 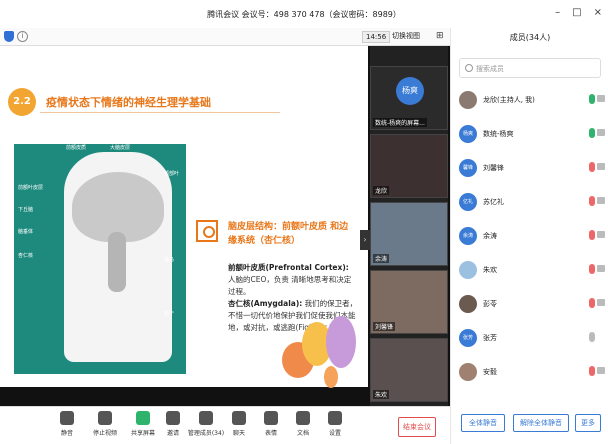 What do you see at coordinates (532, 305) in the screenshot?
I see `member-item: 彭苓` at bounding box center [532, 305].